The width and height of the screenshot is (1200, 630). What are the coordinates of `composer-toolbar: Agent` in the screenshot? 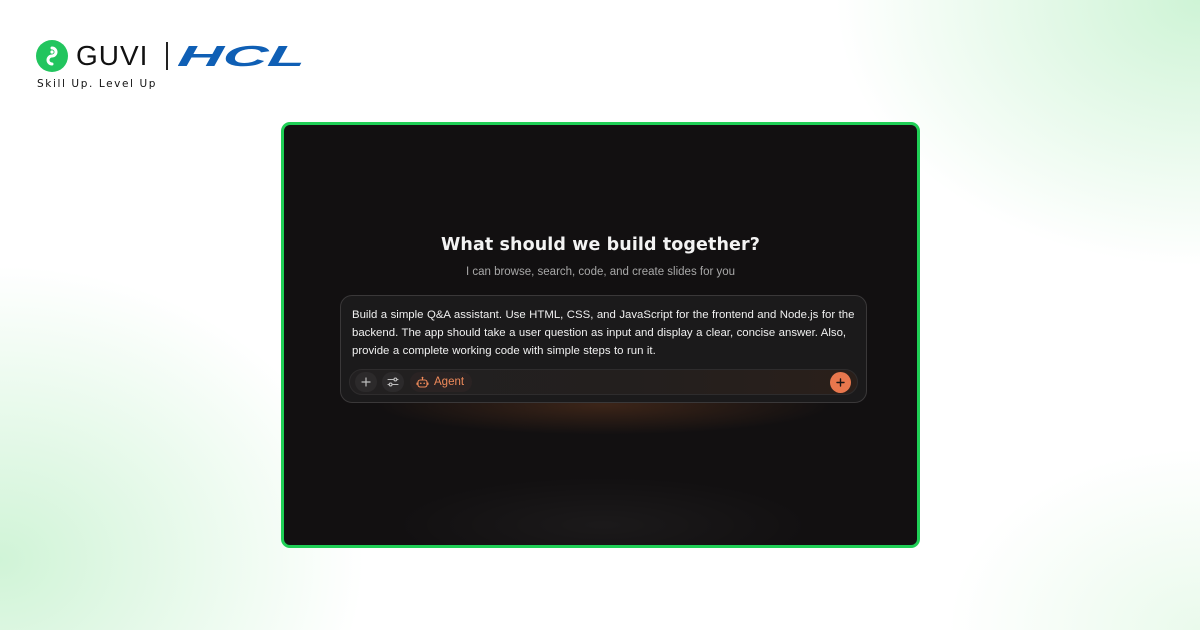 It's located at (603, 382).